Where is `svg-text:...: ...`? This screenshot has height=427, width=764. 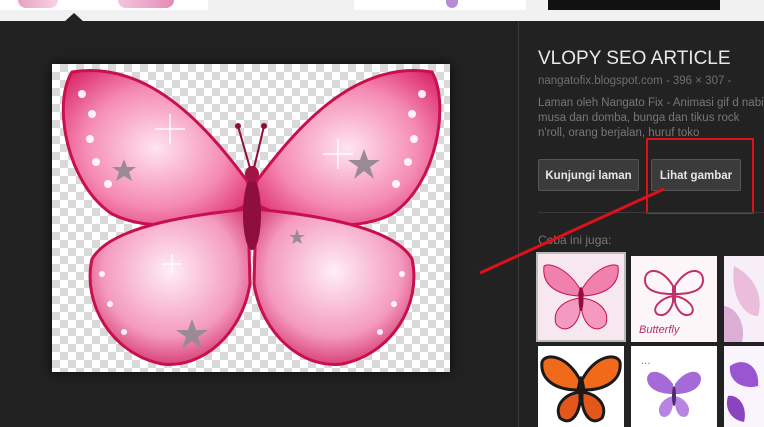
svg-text:...: ... is located at coordinates (646, 361).